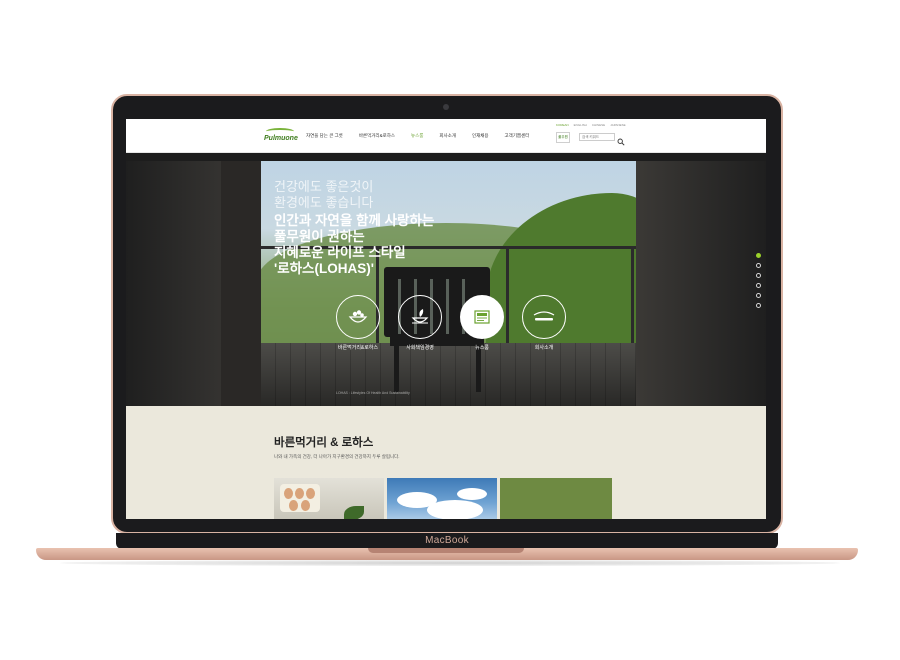 The width and height of the screenshot is (900, 660). I want to click on circle-menu-item-newsroom: 뉴스룸, so click(482, 323).